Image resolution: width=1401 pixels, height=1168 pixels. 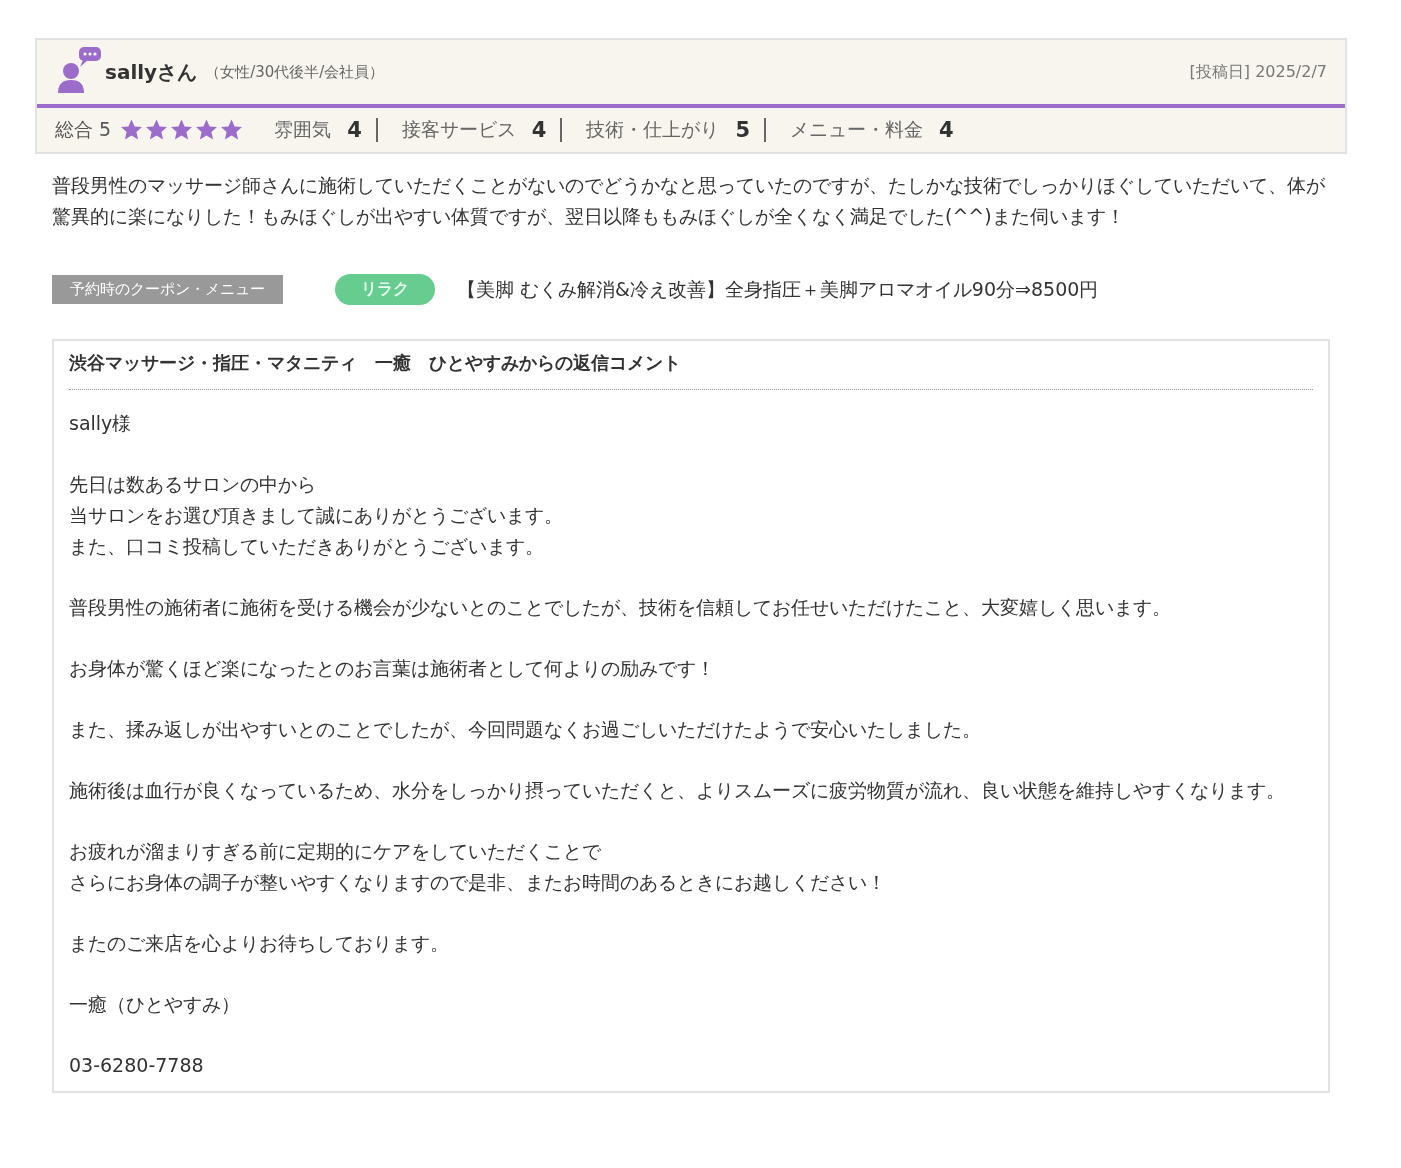 What do you see at coordinates (620, 607) in the screenshot?
I see `reply-text-line: 普段男性の施術者に施術を受ける機会が少ないとのことでしたが、技術を信頼してお任せいただけたこと、大変嬉しく思います。` at bounding box center [620, 607].